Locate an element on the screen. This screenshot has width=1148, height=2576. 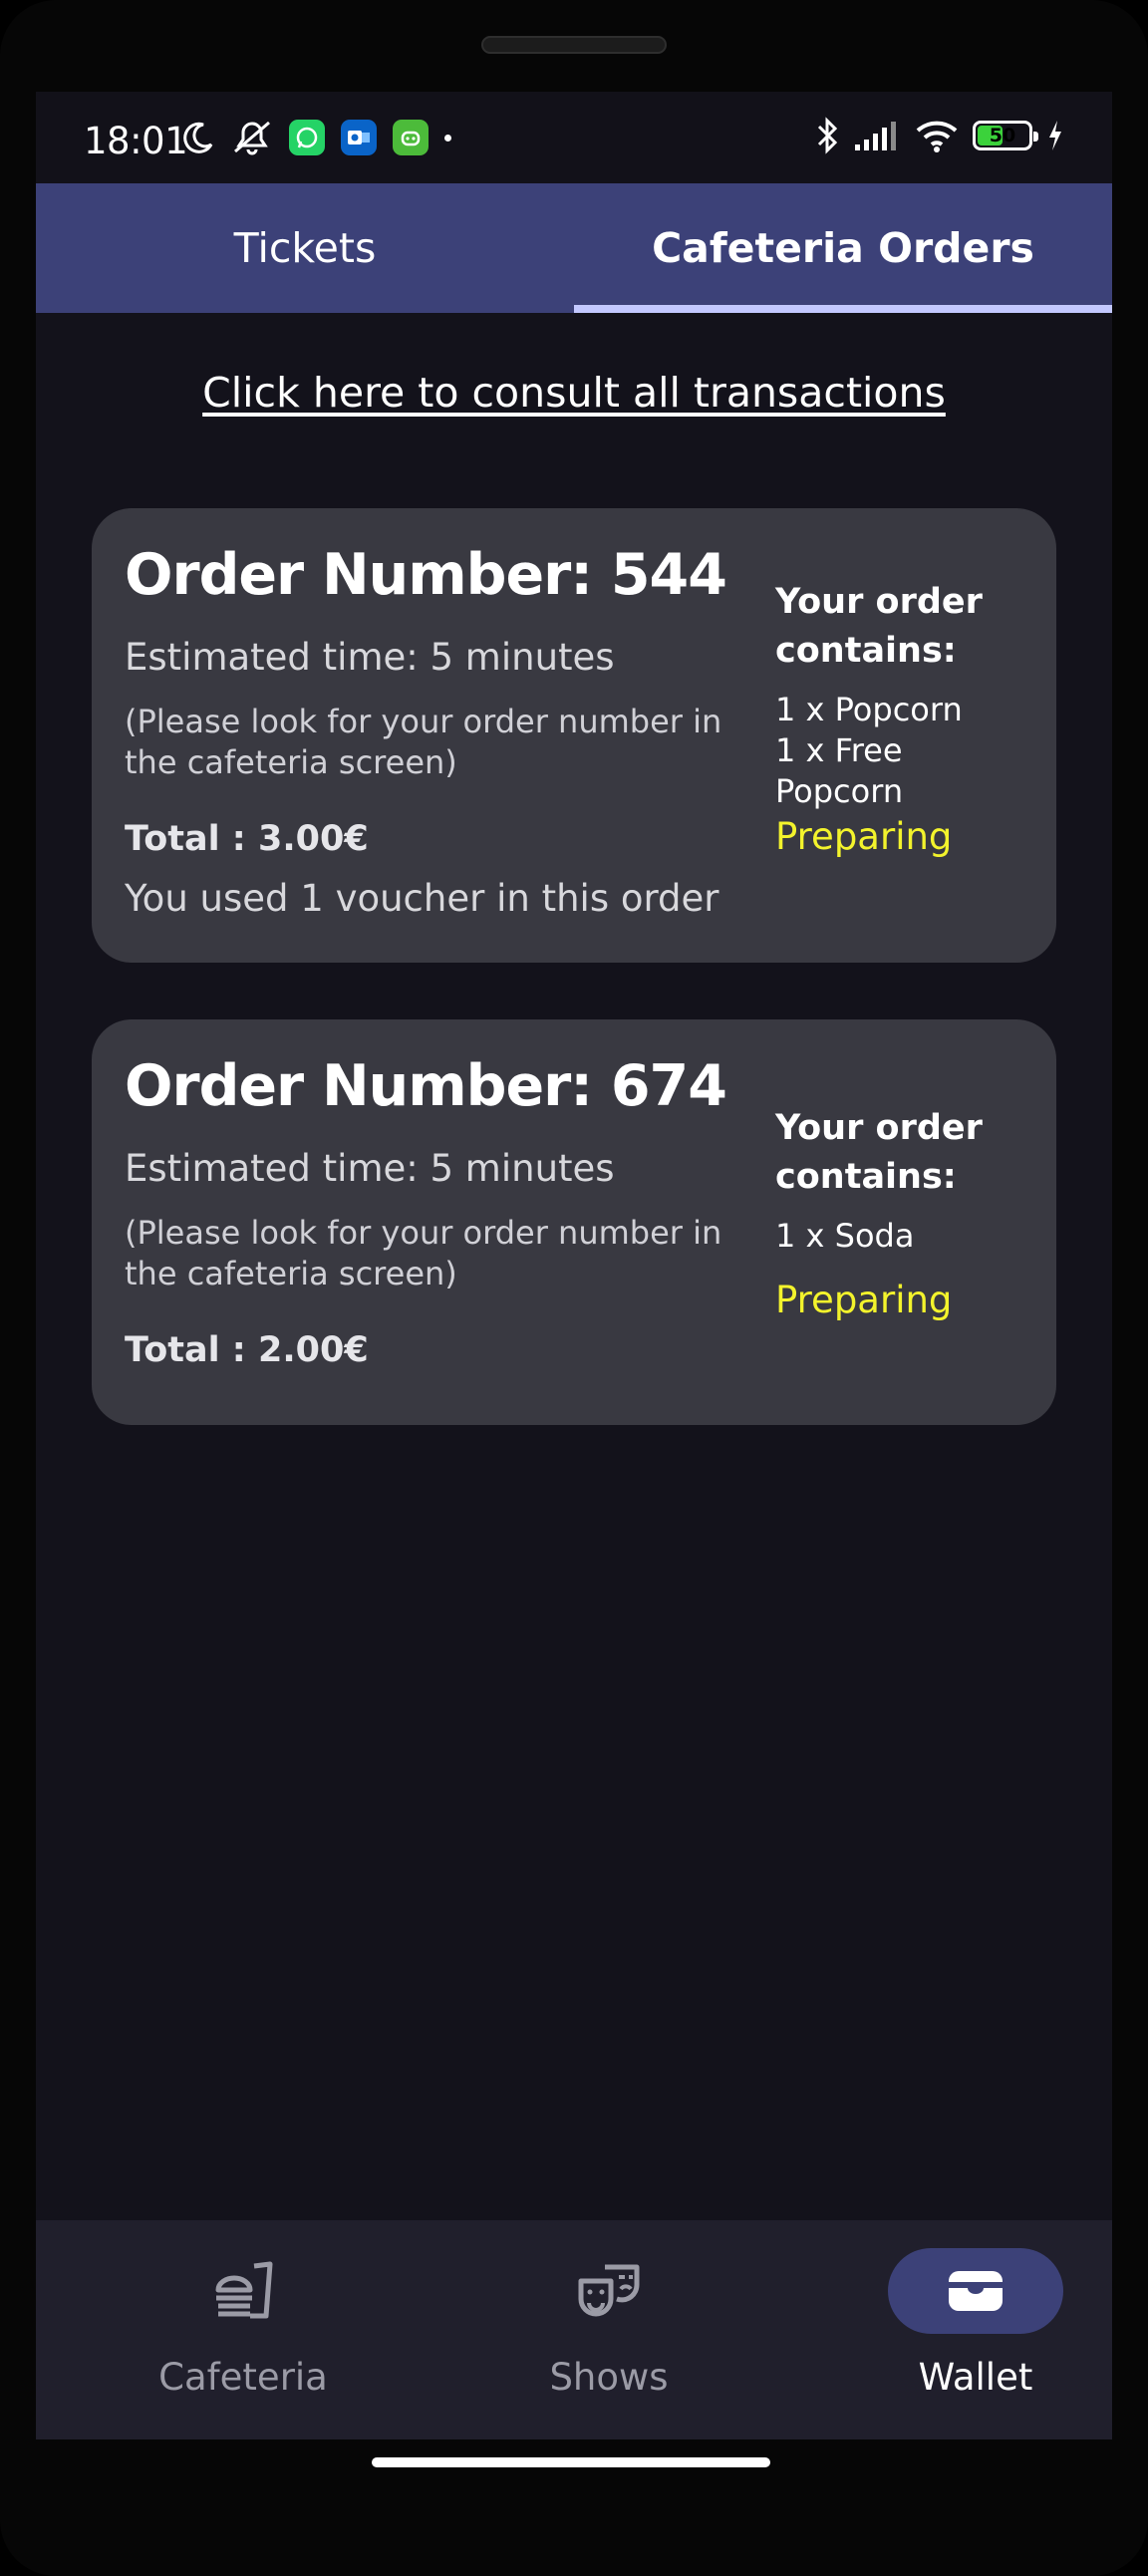
mute-icon is located at coordinates (252, 137).